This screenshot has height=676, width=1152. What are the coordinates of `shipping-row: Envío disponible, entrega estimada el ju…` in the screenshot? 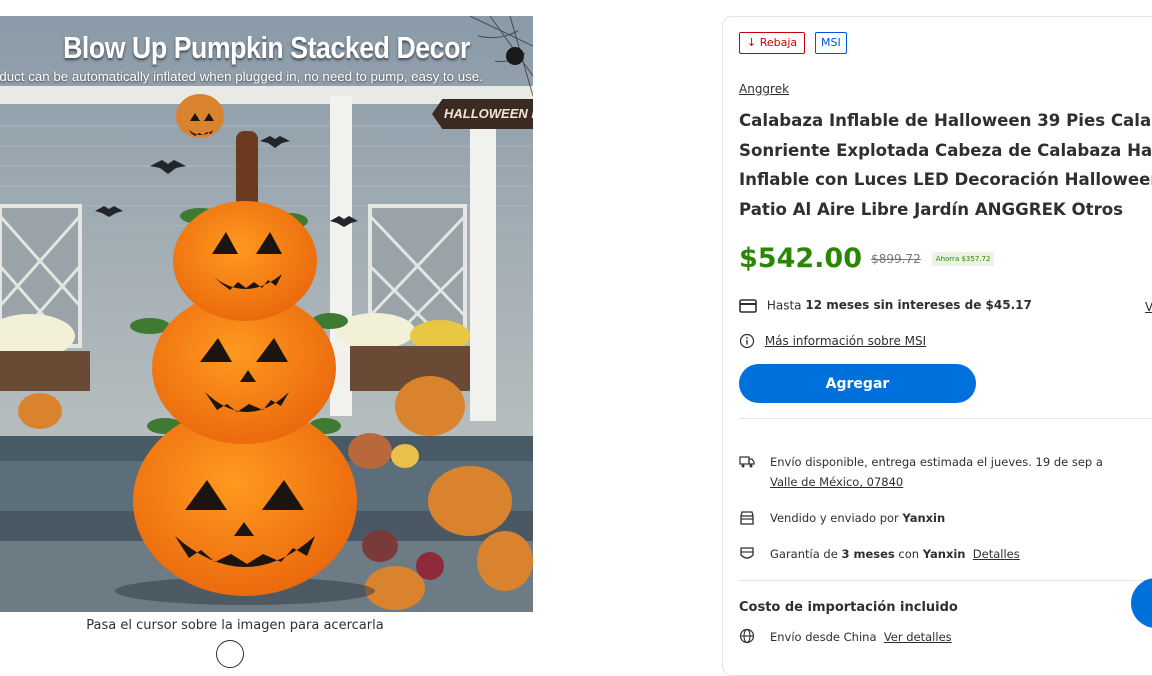 It's located at (945, 472).